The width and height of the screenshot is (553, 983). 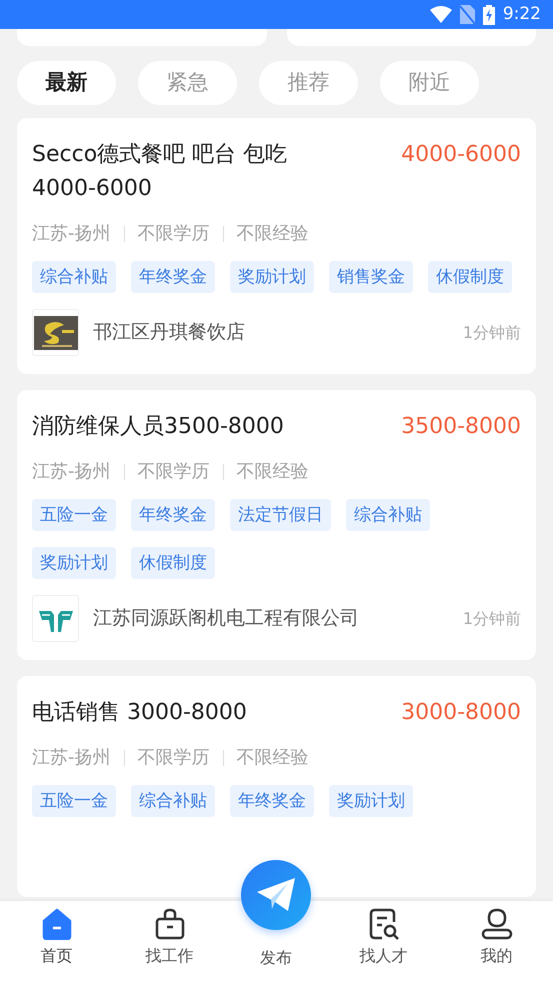 What do you see at coordinates (158, 427) in the screenshot?
I see `job-title: 消防维保人员3500-8000` at bounding box center [158, 427].